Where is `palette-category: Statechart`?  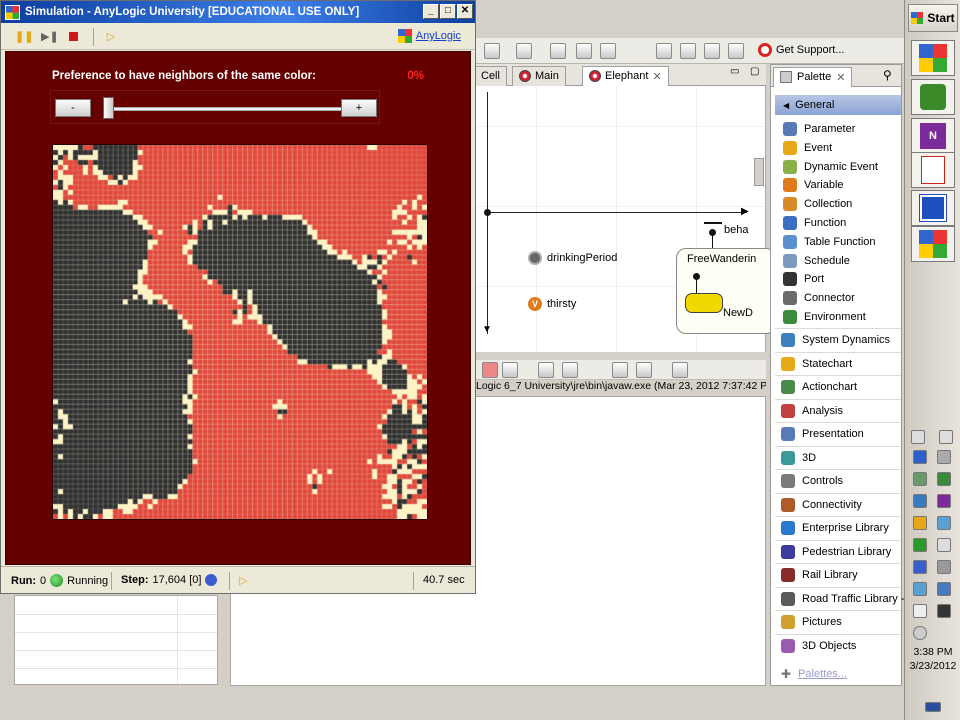
palette-category: Statechart is located at coordinates (816, 364).